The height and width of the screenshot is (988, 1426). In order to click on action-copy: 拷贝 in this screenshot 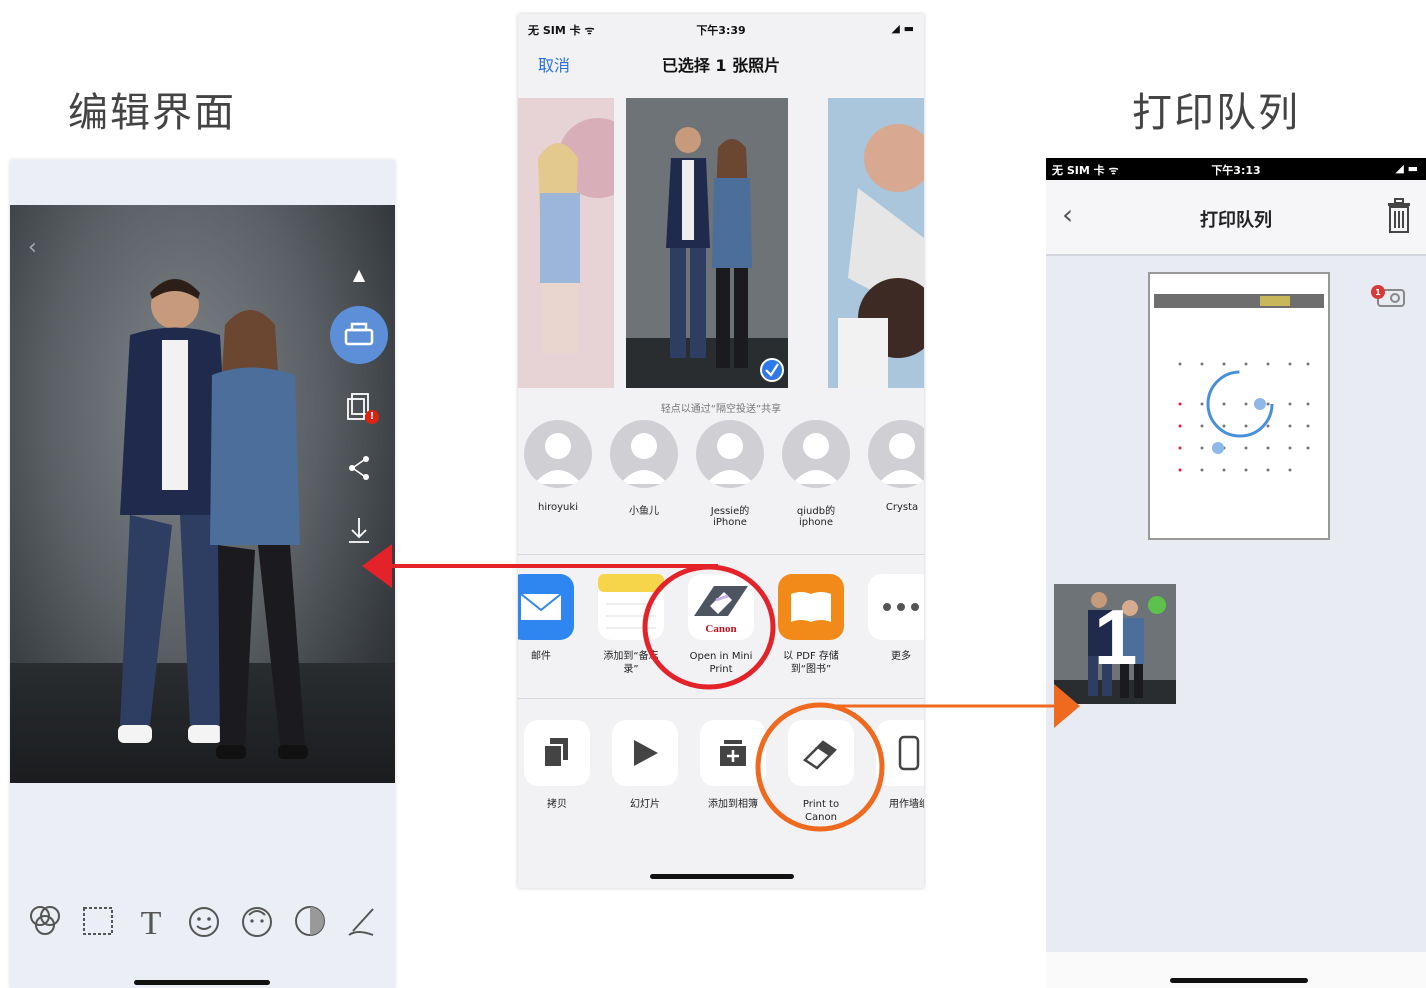, I will do `click(557, 772)`.